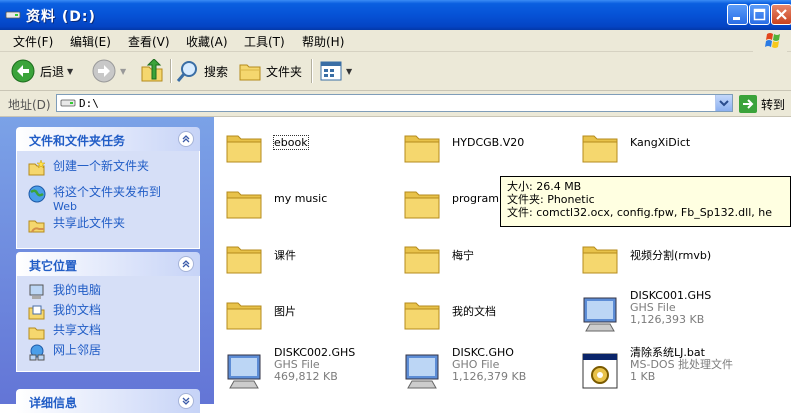  I want to click on file-item: 我的文档, so click(481, 312).